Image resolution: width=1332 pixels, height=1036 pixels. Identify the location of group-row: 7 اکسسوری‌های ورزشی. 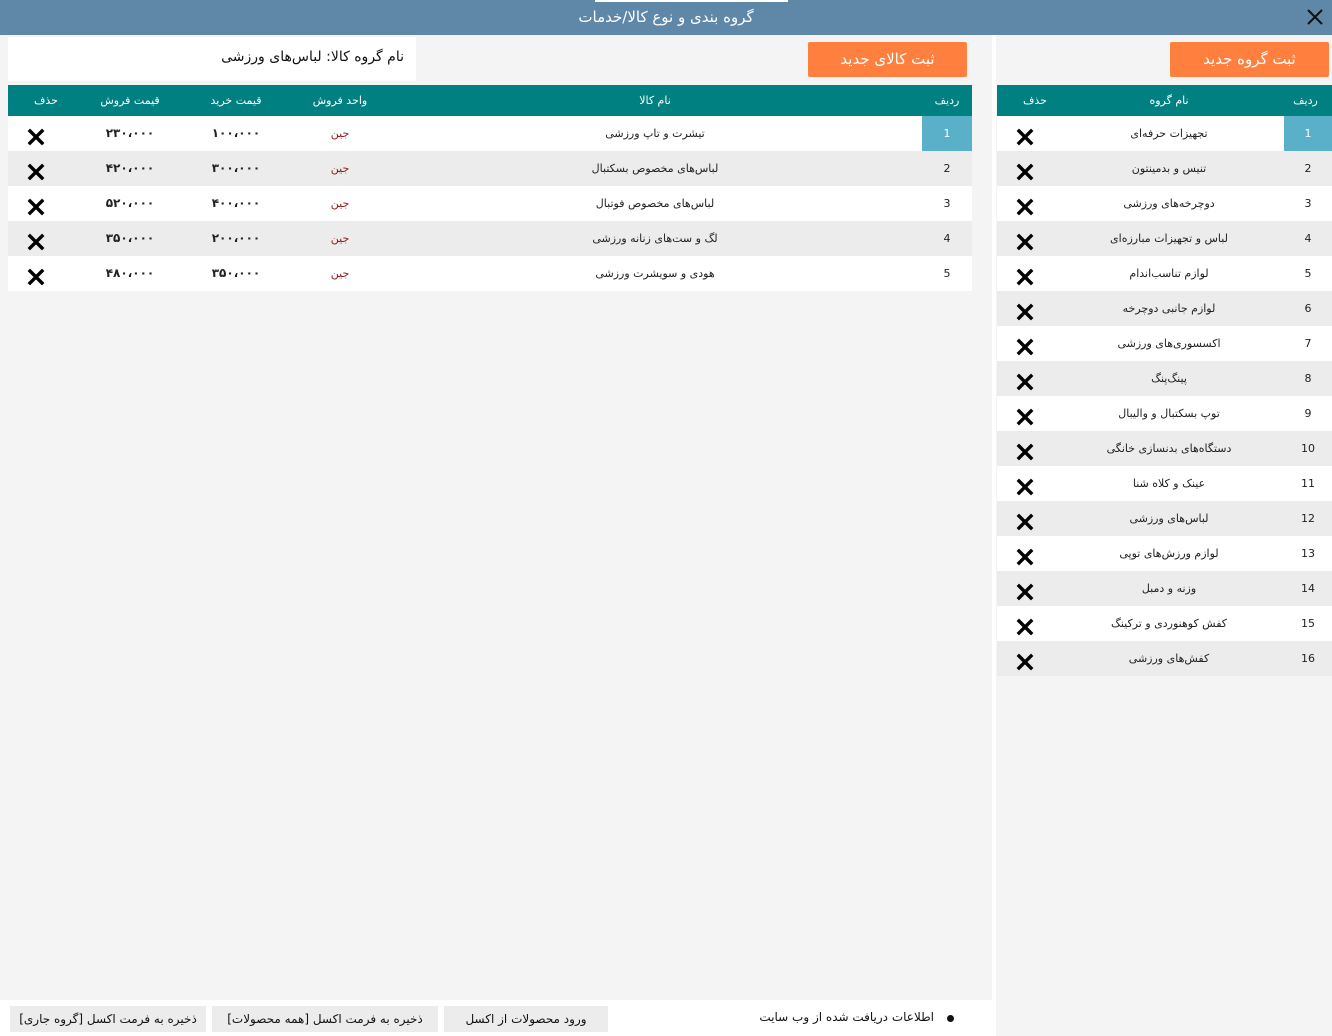
(1164, 343).